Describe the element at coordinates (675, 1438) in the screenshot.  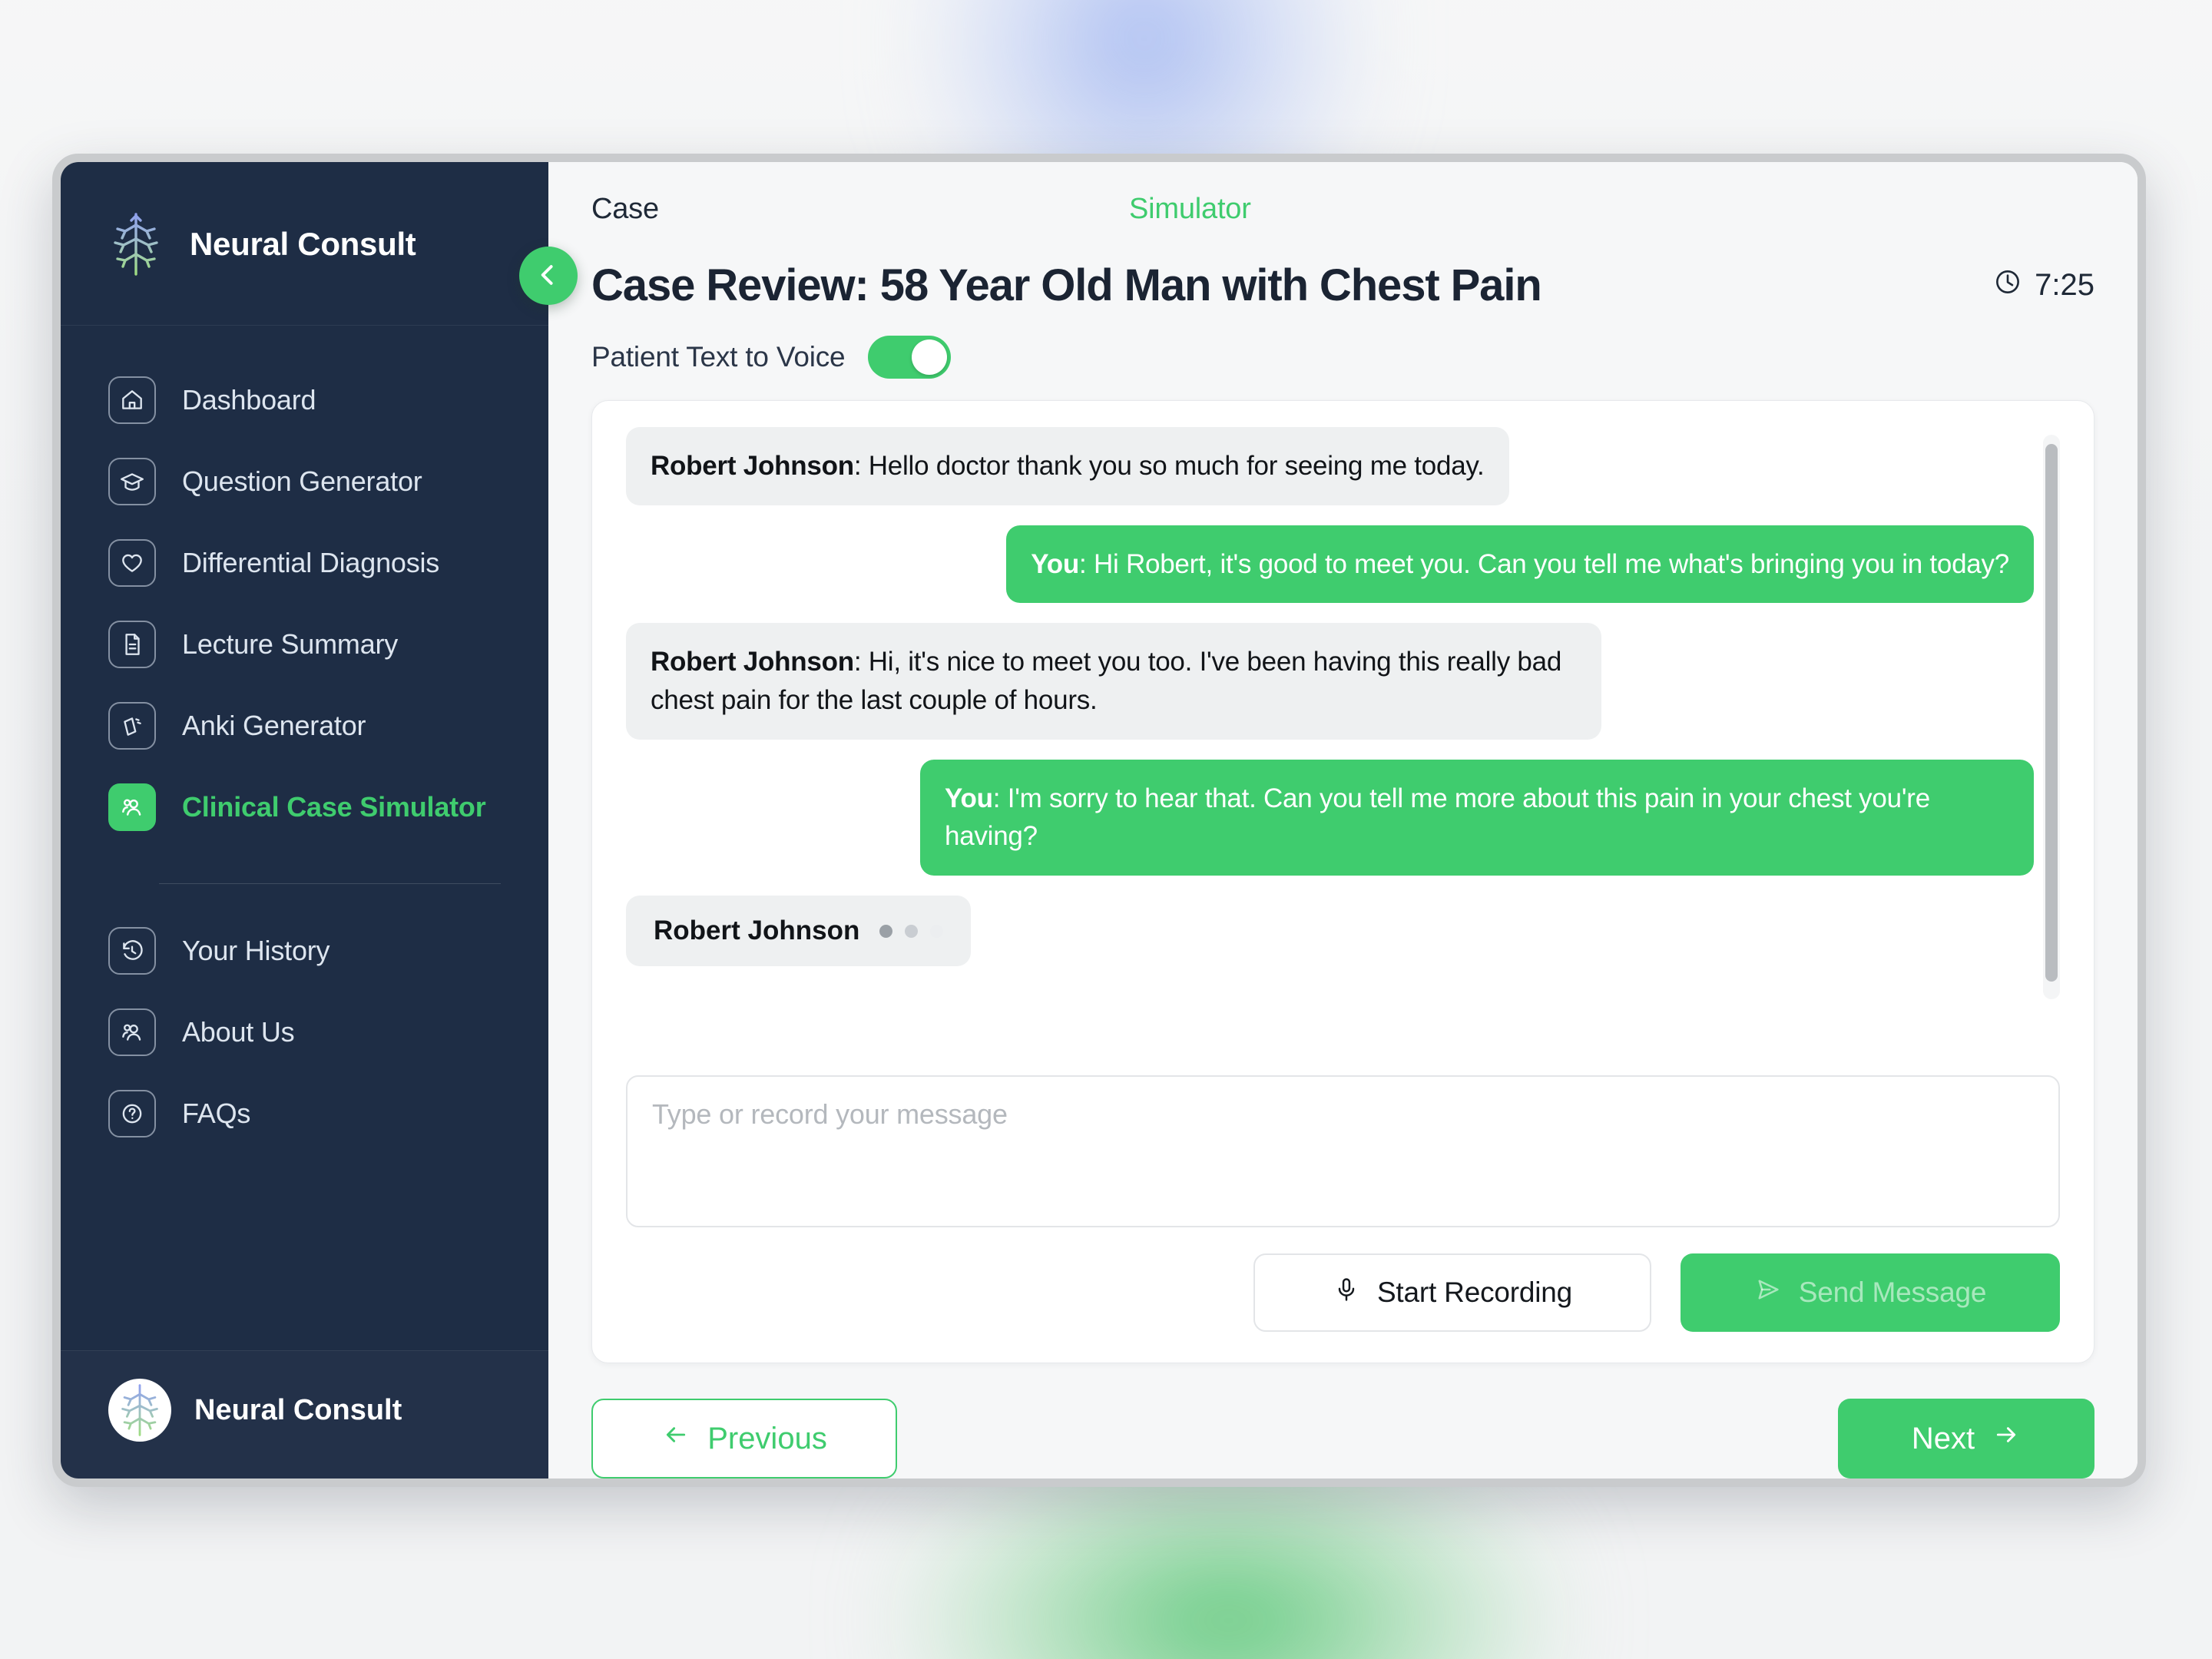
I see `arrow-left-icon` at that location.